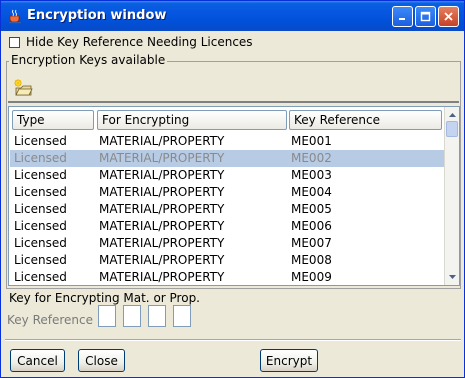 This screenshot has height=378, width=465. What do you see at coordinates (289, 360) in the screenshot?
I see `encrypt-button: Encrypt` at bounding box center [289, 360].